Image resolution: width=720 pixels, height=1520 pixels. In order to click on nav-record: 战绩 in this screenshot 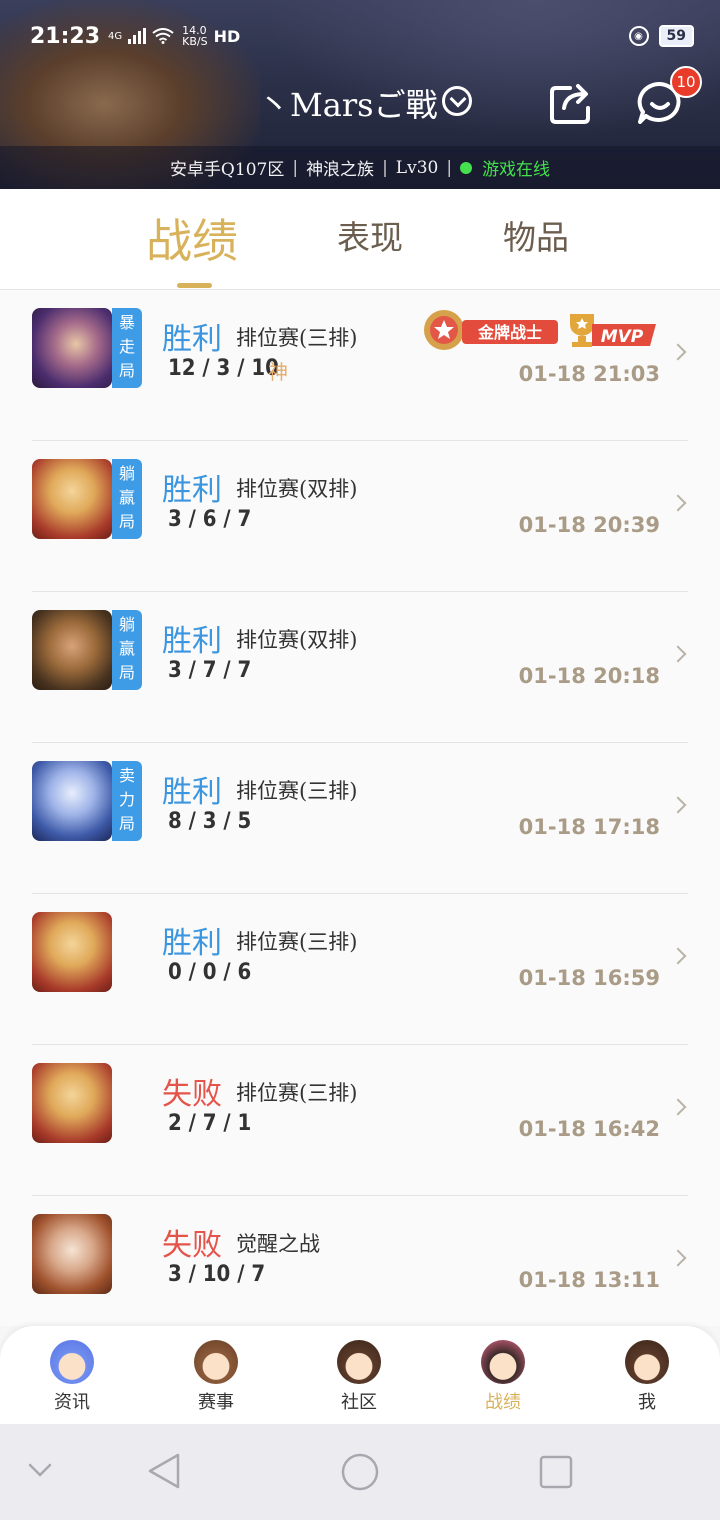, I will do `click(503, 1380)`.